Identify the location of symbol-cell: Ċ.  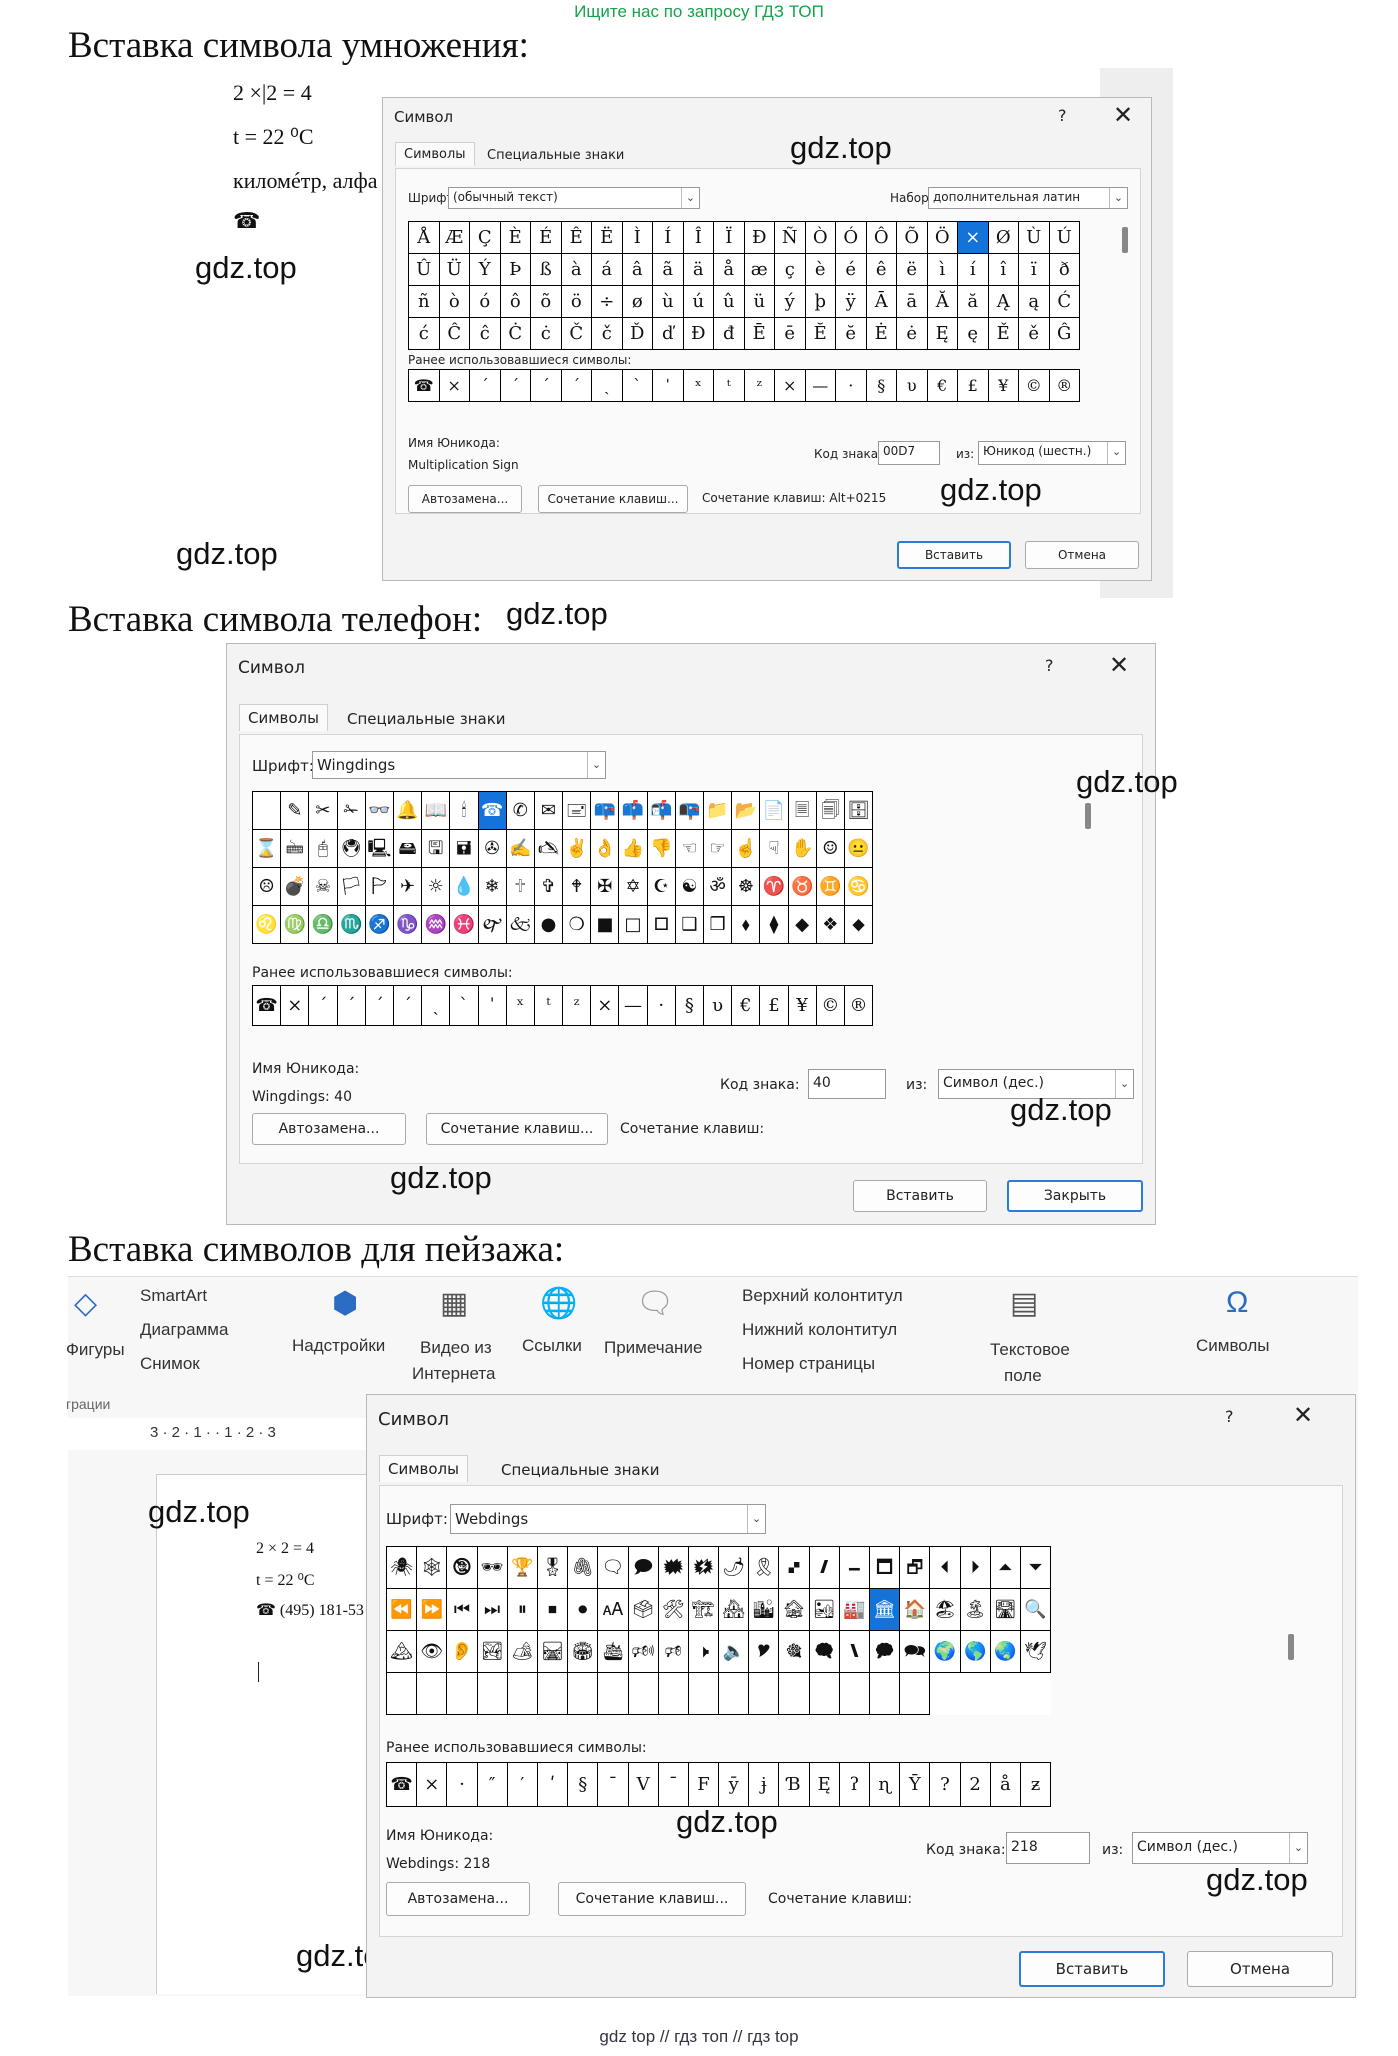
(515, 334).